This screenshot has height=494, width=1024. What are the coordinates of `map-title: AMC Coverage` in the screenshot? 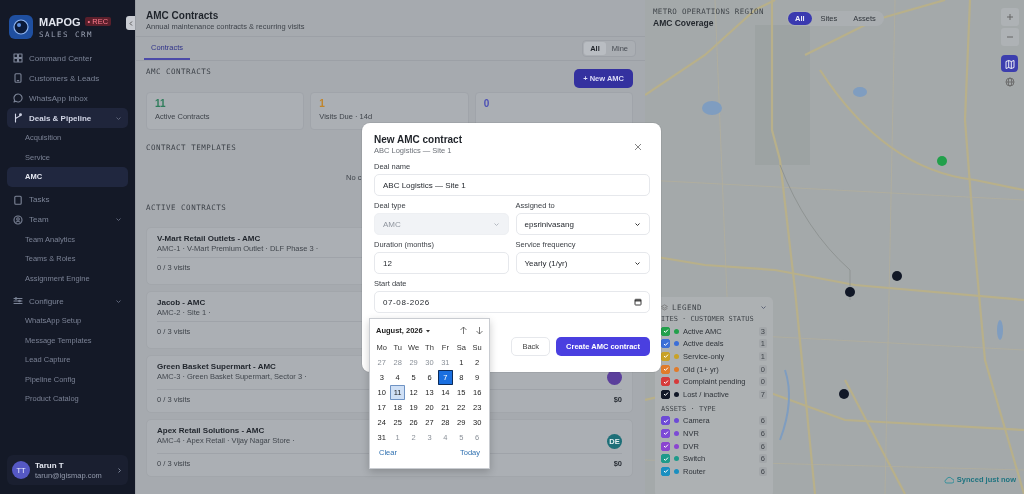 It's located at (684, 23).